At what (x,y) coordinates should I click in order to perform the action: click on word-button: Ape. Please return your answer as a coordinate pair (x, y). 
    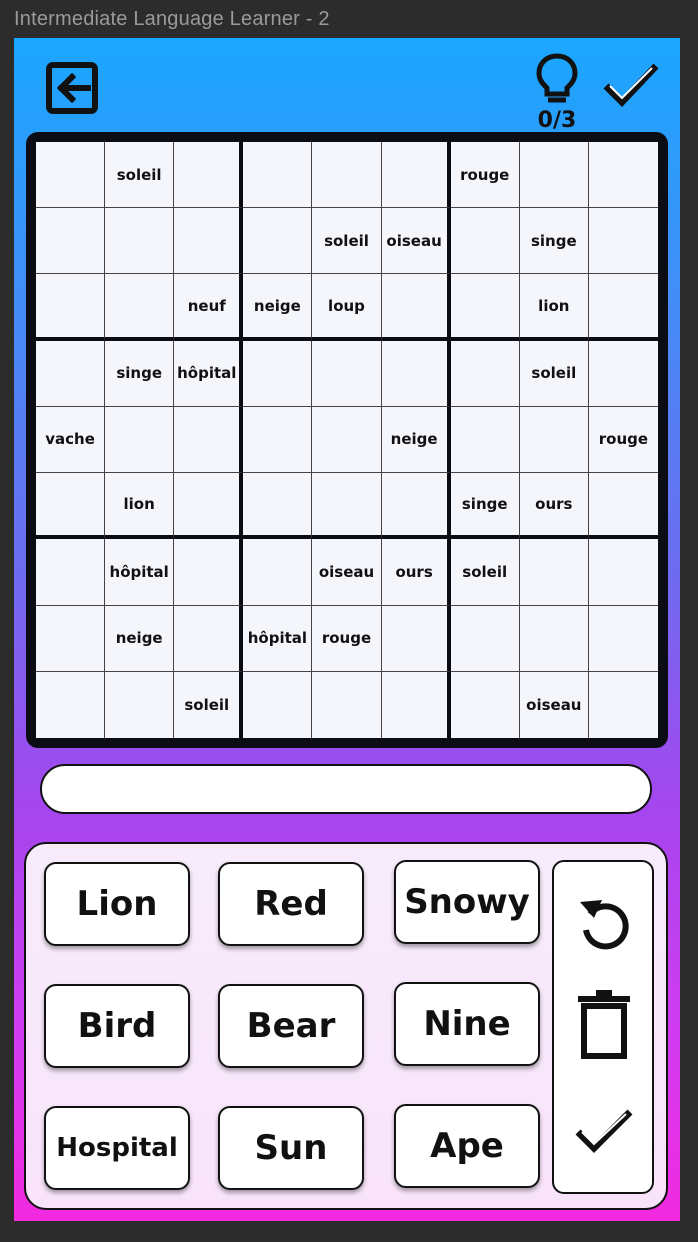
    Looking at the image, I should click on (467, 1146).